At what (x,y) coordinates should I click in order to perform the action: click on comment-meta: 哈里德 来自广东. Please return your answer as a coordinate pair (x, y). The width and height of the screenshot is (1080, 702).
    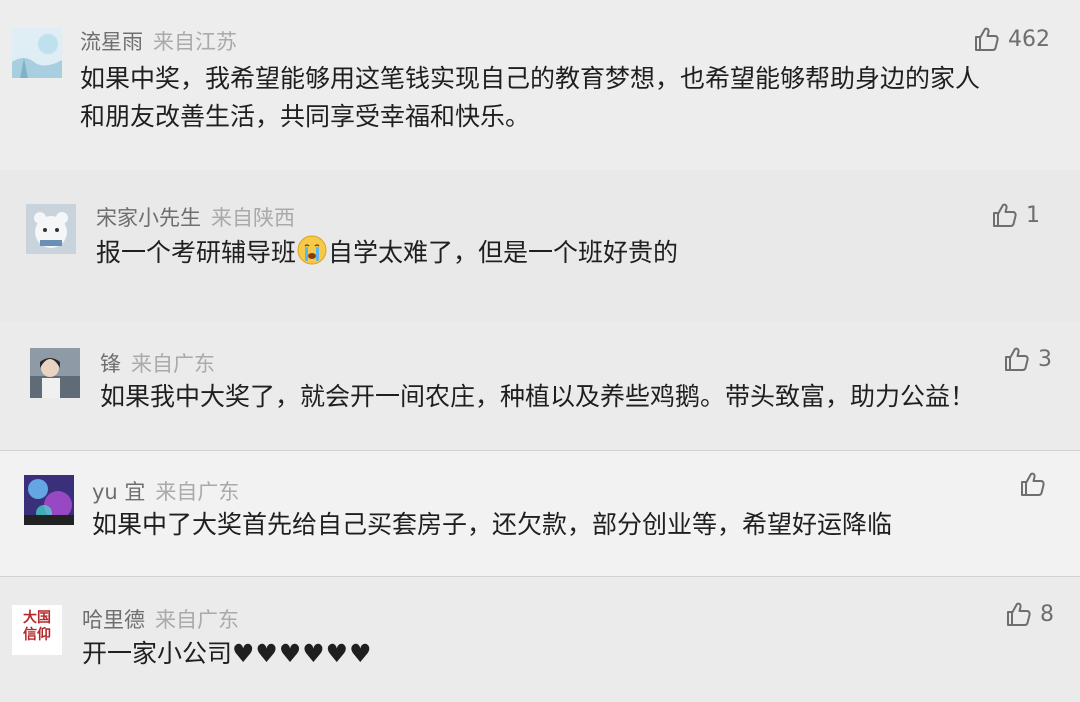
    Looking at the image, I should click on (160, 619).